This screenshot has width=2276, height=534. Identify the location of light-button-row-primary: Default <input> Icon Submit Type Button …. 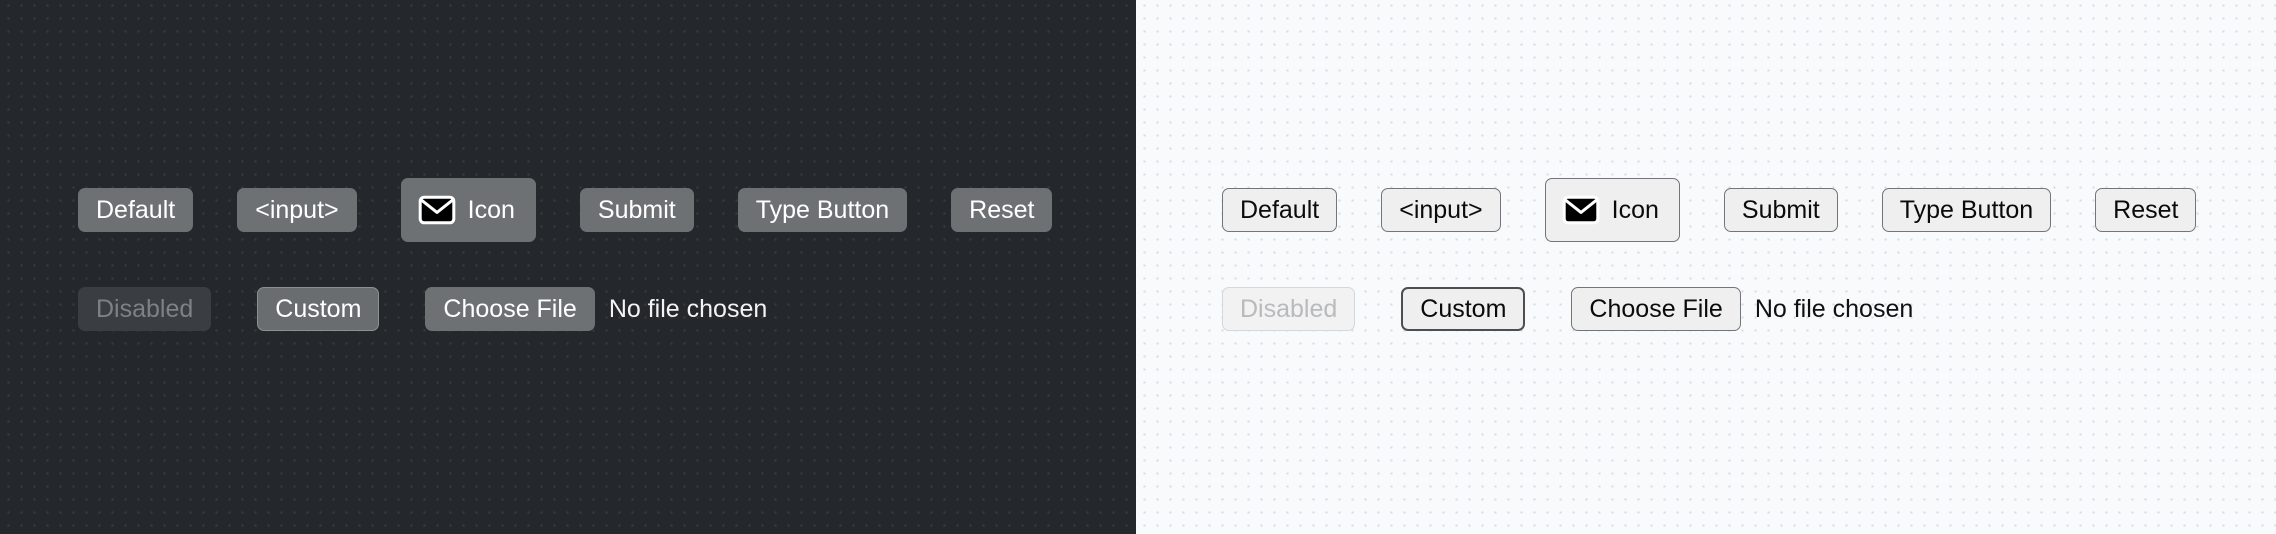
(1749, 210).